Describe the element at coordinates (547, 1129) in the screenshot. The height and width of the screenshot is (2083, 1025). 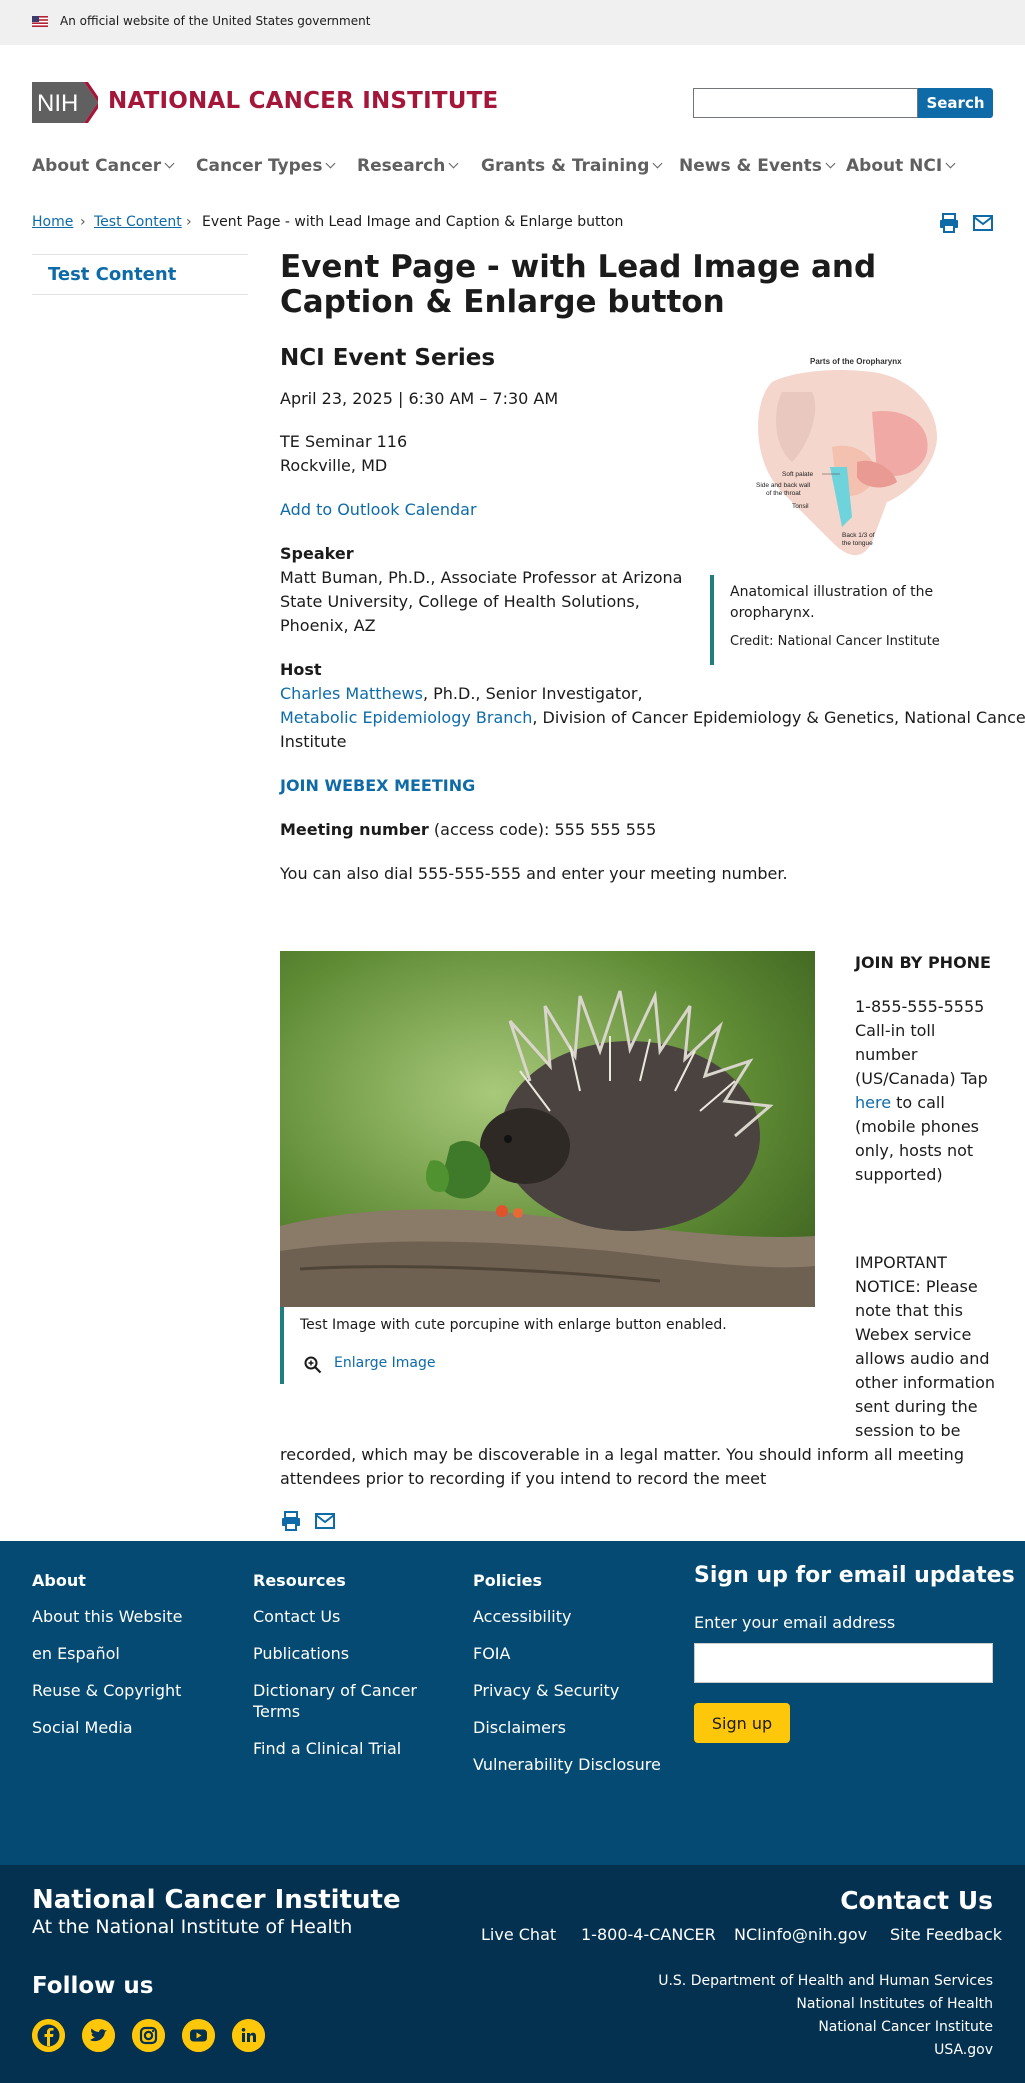
I see `porcupine-image` at that location.